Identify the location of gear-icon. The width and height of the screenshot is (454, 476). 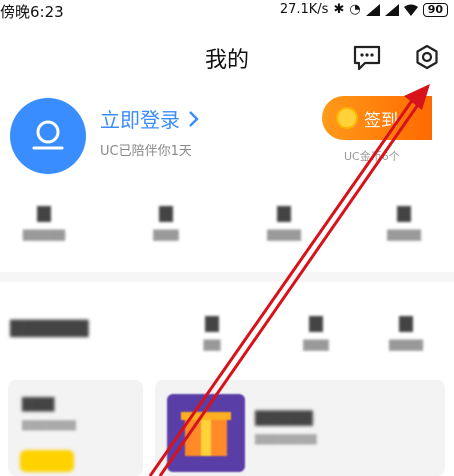
(427, 57).